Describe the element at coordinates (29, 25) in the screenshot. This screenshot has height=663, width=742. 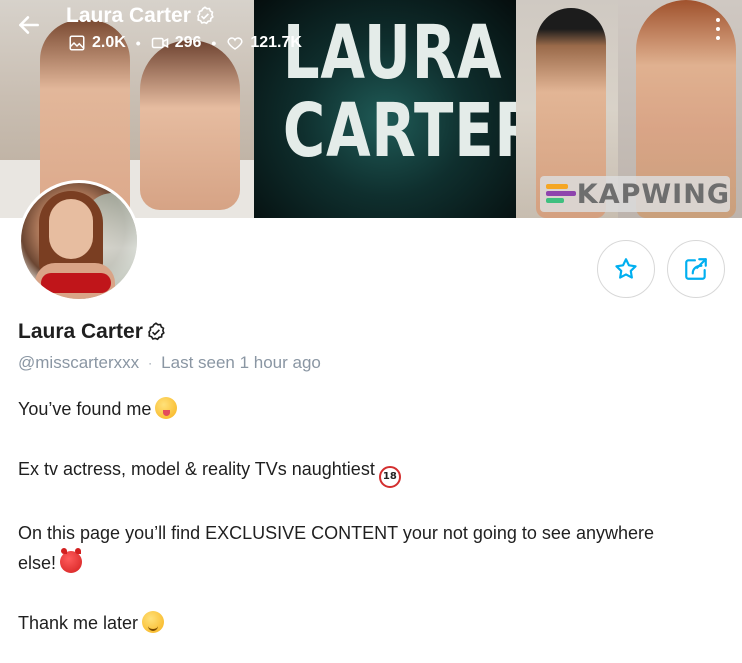
I see `arrow-left-icon` at that location.